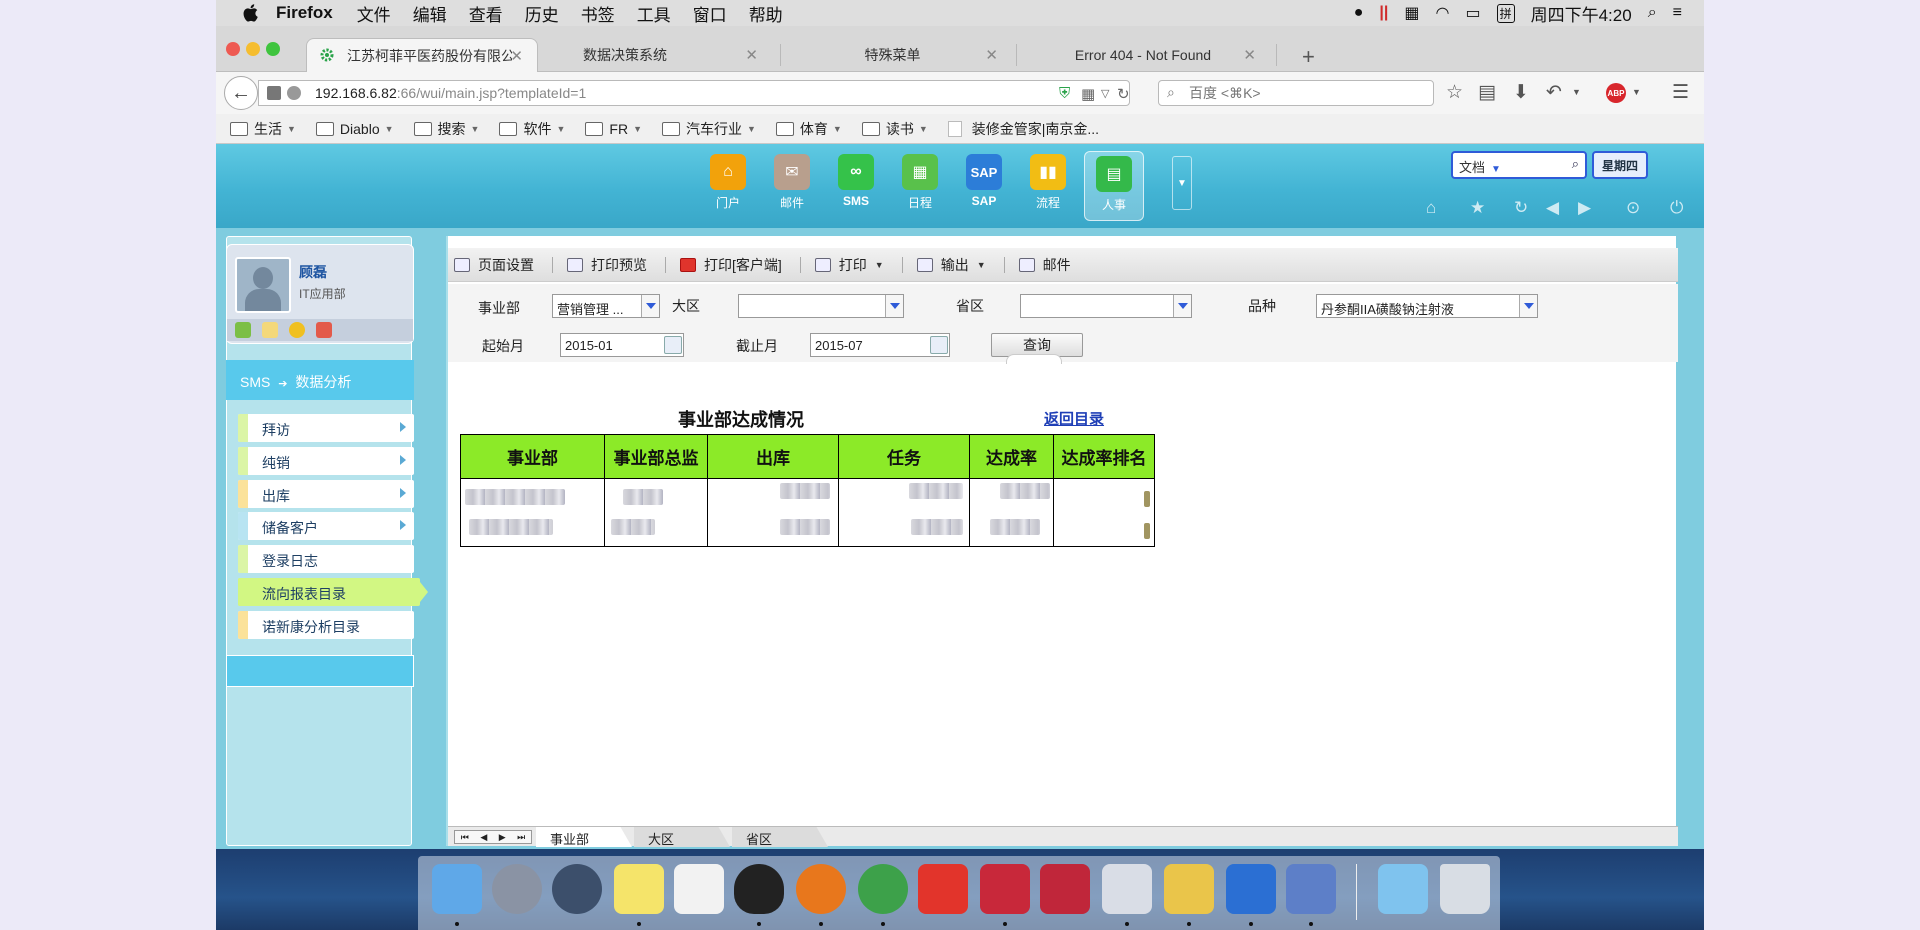  Describe the element at coordinates (542, 13) in the screenshot. I see `menu-history: 历史` at that location.